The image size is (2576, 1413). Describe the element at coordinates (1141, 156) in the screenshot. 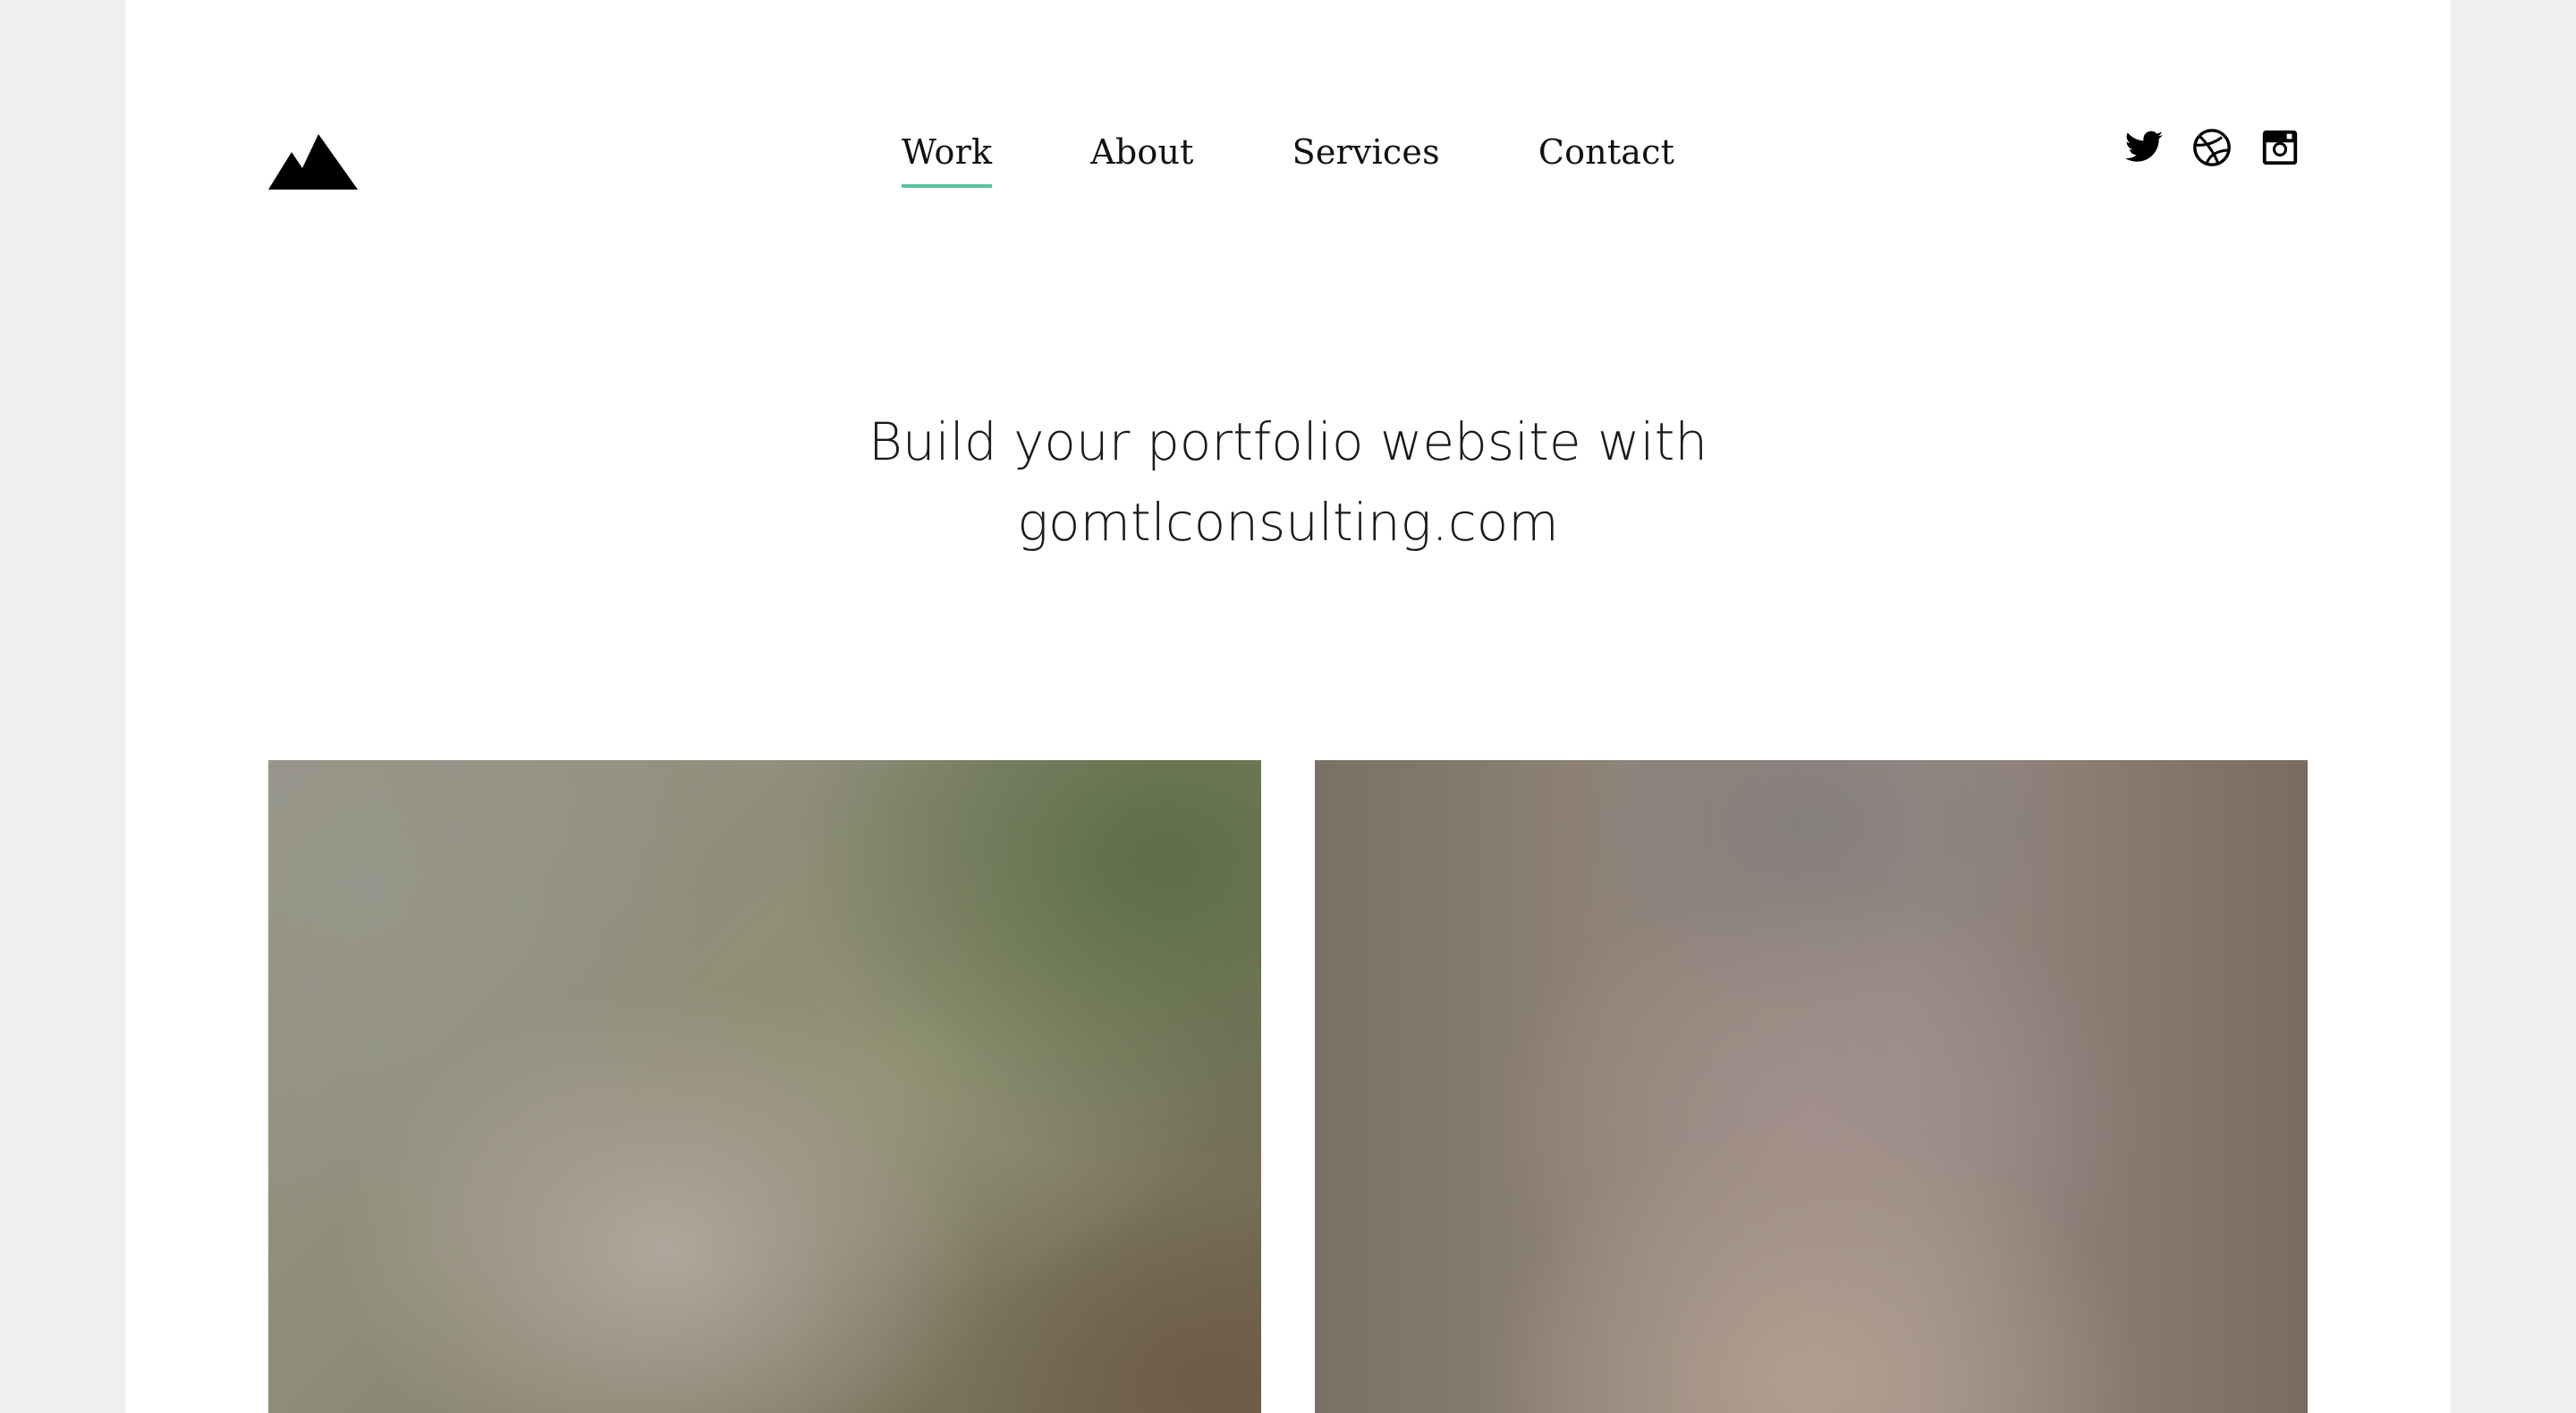

I see `nav-item-about: About` at that location.